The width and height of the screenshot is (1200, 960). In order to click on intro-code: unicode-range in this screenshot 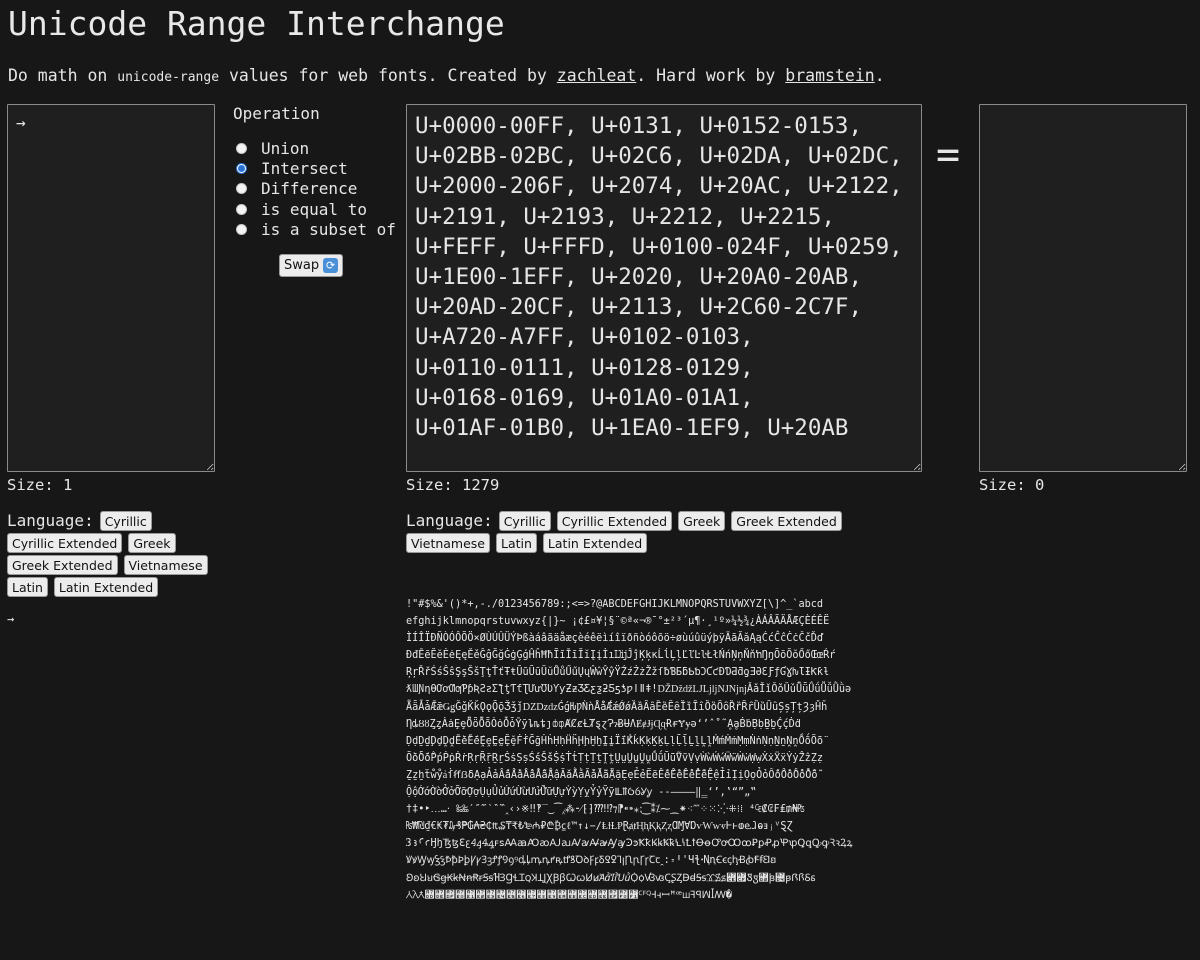, I will do `click(168, 77)`.